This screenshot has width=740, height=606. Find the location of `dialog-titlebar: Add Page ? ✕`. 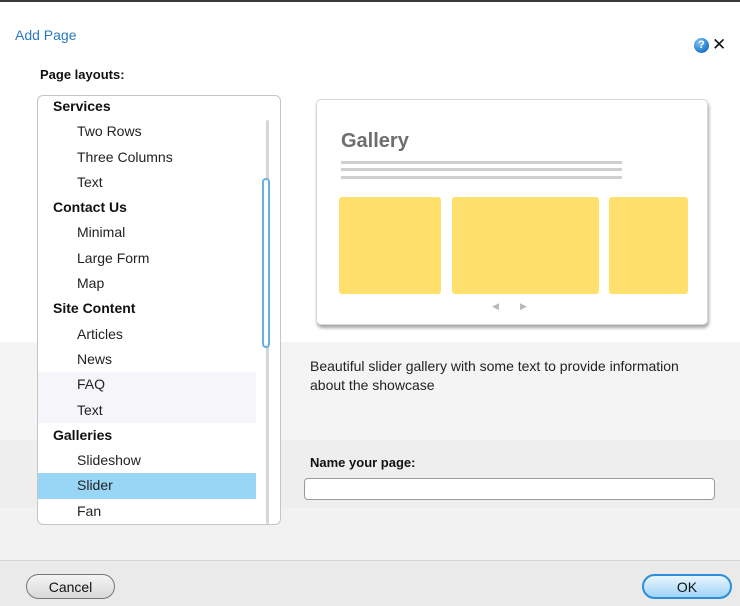

dialog-titlebar: Add Page ? ✕ is located at coordinates (370, 34).